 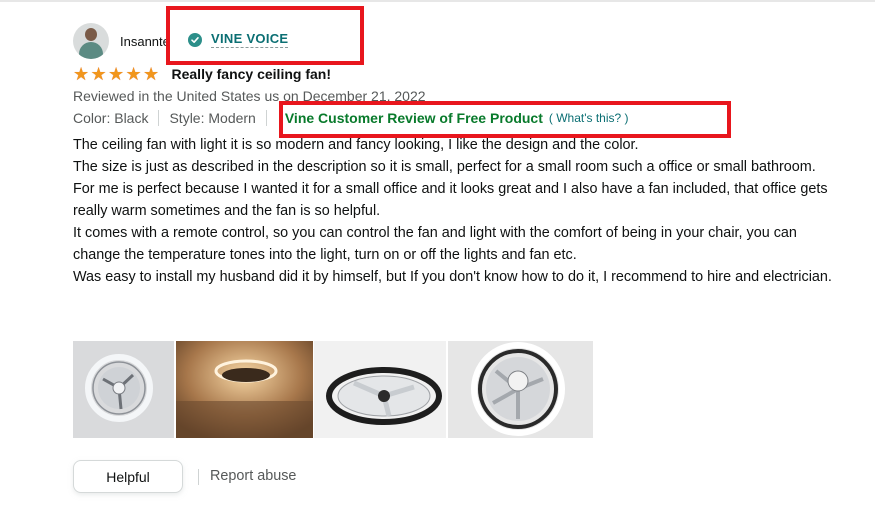 I want to click on avatar-head, so click(x=91, y=34).